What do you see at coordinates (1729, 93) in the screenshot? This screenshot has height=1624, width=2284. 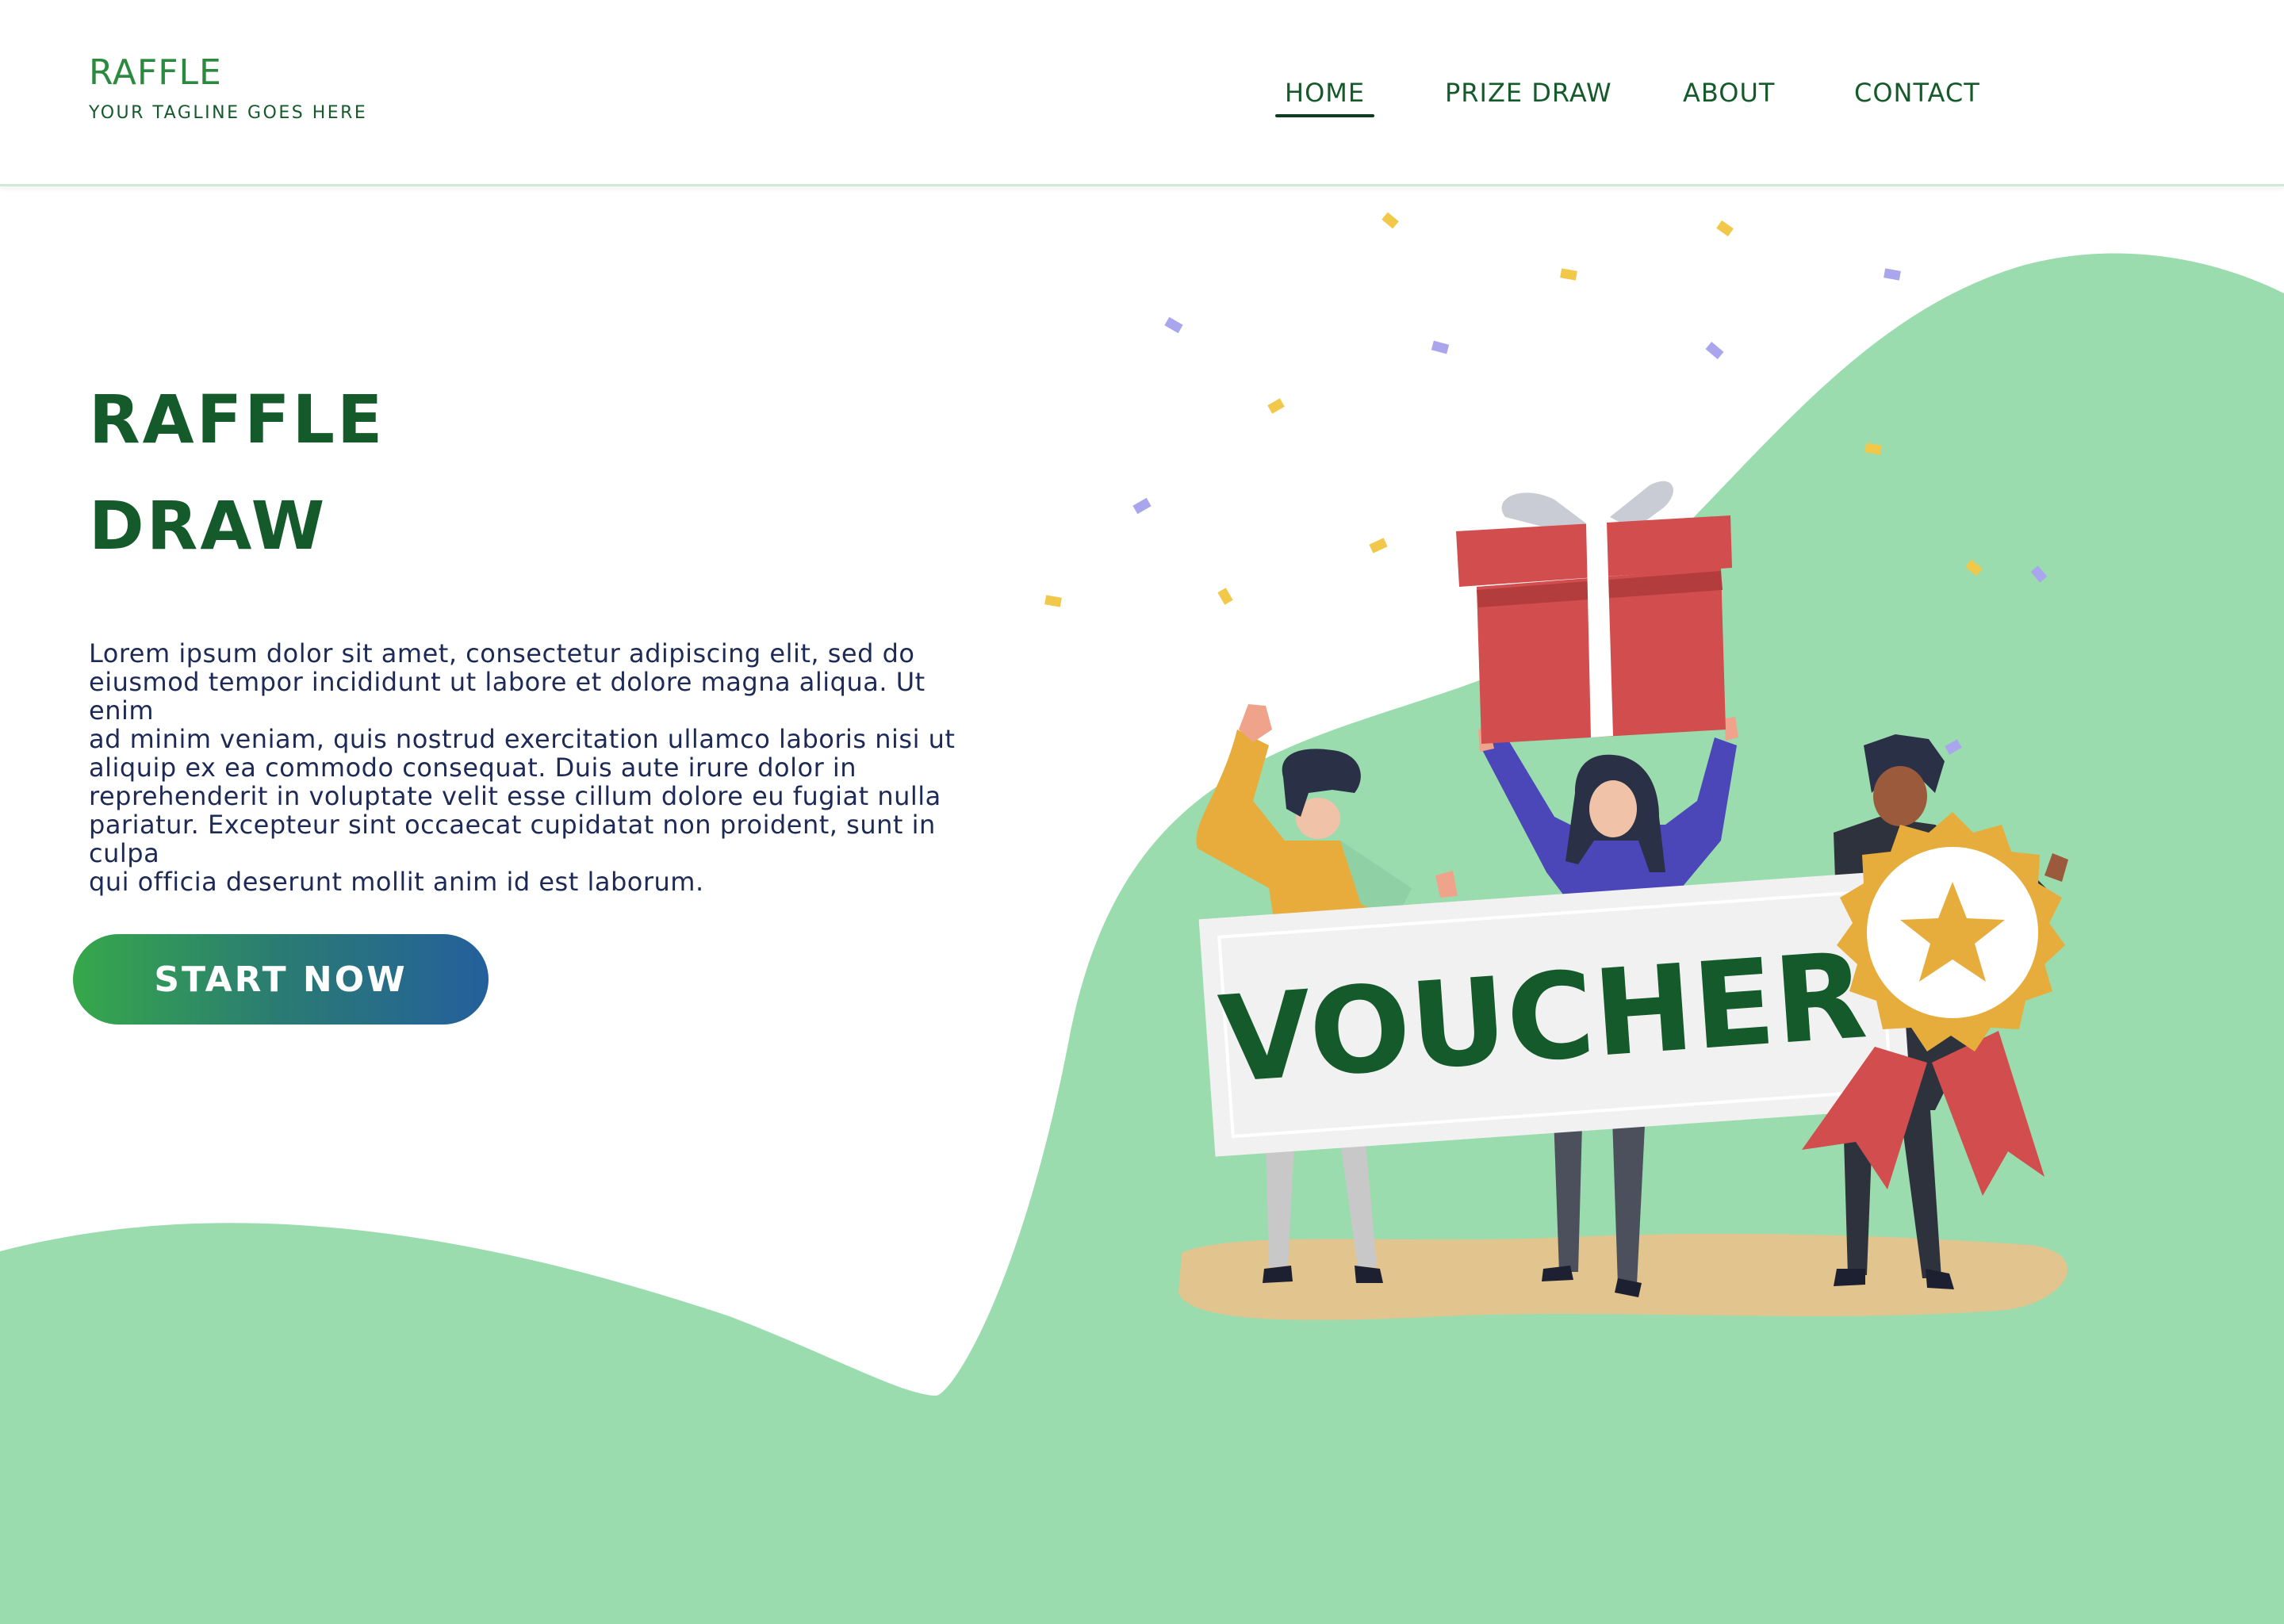 I see `nav-item-about: ABOUT` at bounding box center [1729, 93].